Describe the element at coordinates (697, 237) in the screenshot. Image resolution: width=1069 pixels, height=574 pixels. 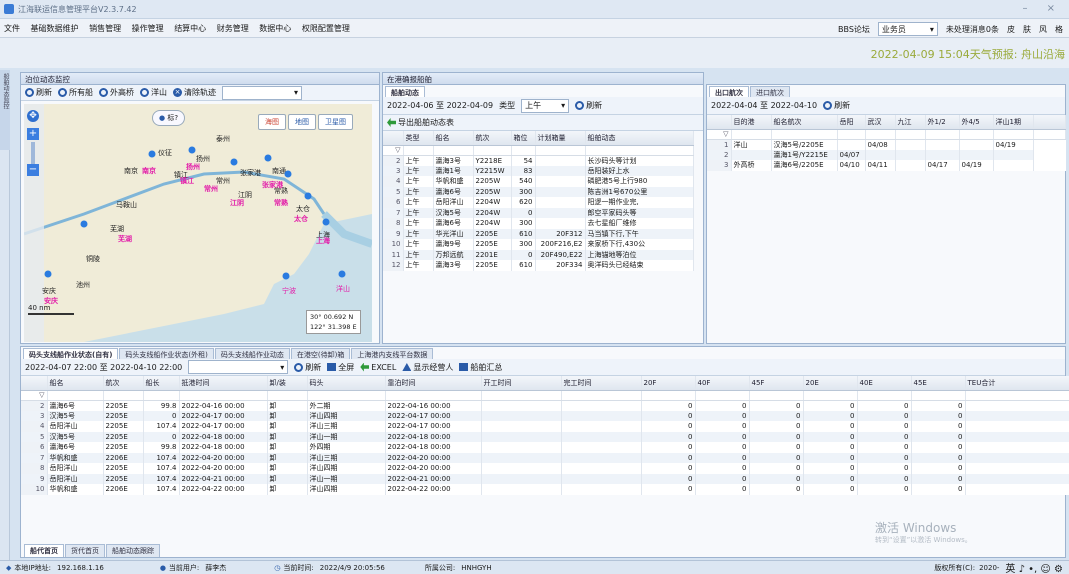
I see `mid-scrollbar` at that location.